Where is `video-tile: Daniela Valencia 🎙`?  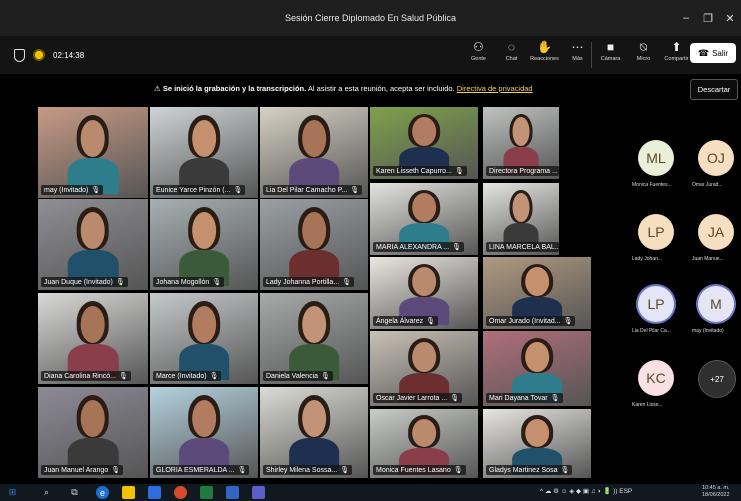
video-tile: Daniela Valencia 🎙 is located at coordinates (314, 338).